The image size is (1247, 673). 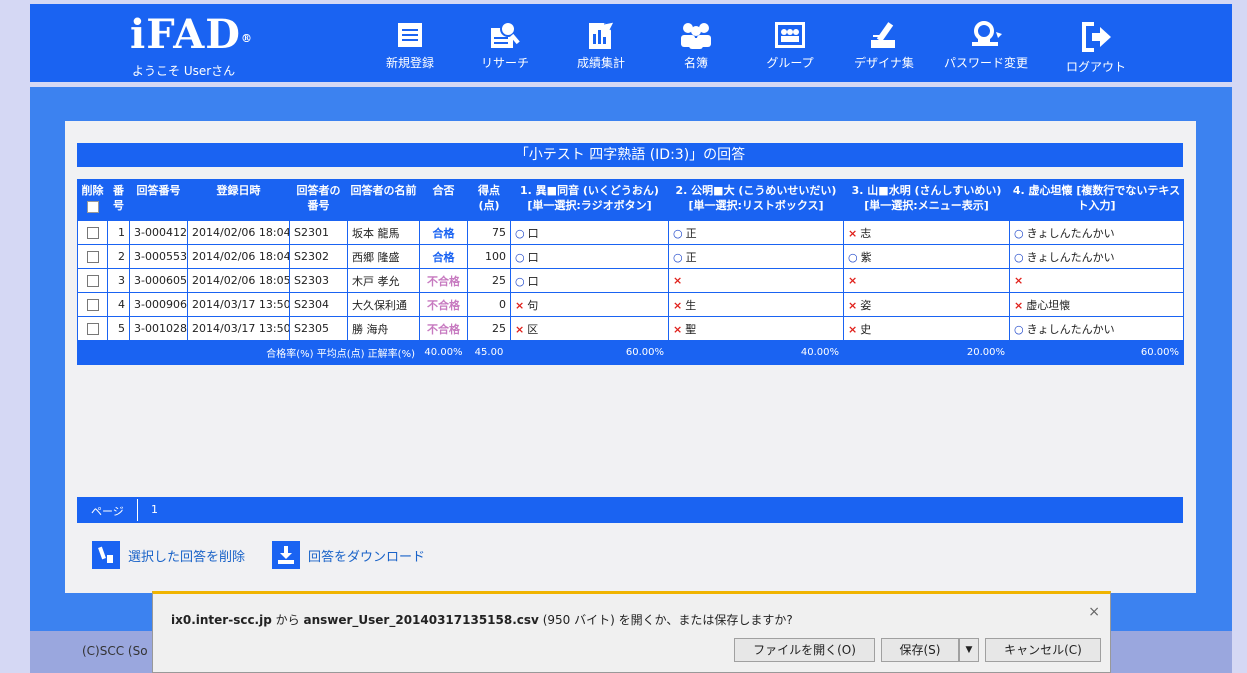 What do you see at coordinates (489, 200) in the screenshot?
I see `col-score: 得点(点)` at bounding box center [489, 200].